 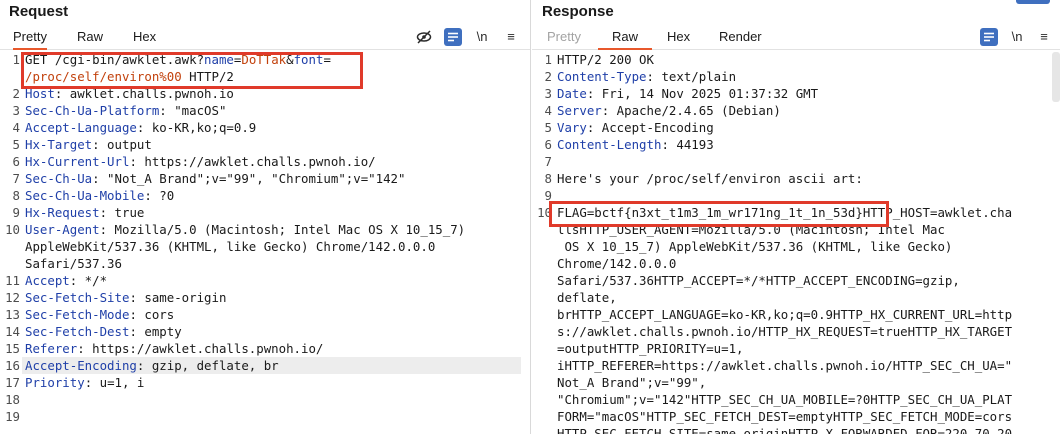 I want to click on line-text: Chrome/142.0.0.0, so click(x=616, y=263).